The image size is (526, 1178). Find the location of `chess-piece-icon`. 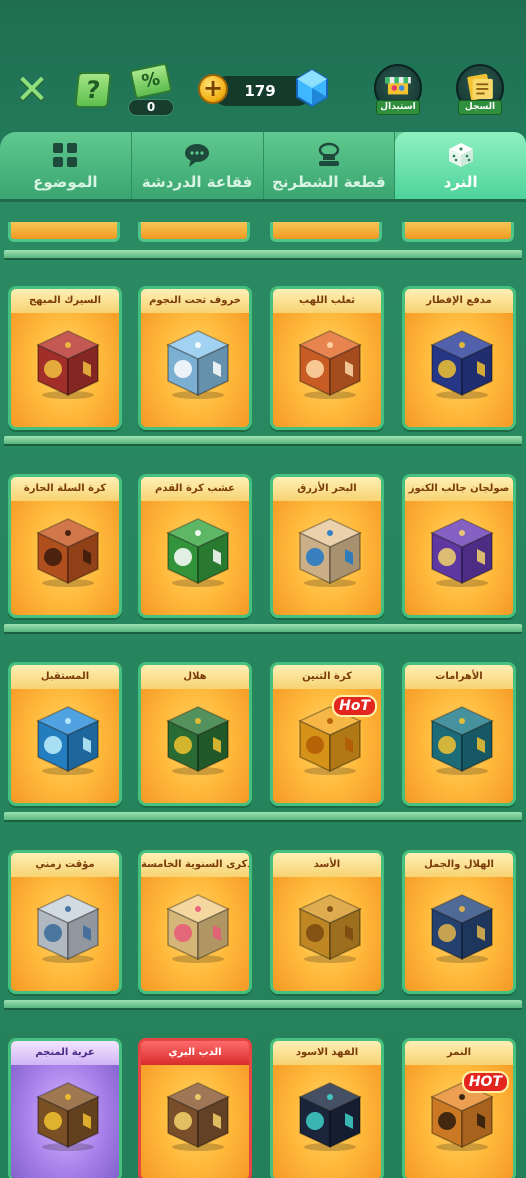

chess-piece-icon is located at coordinates (329, 154).